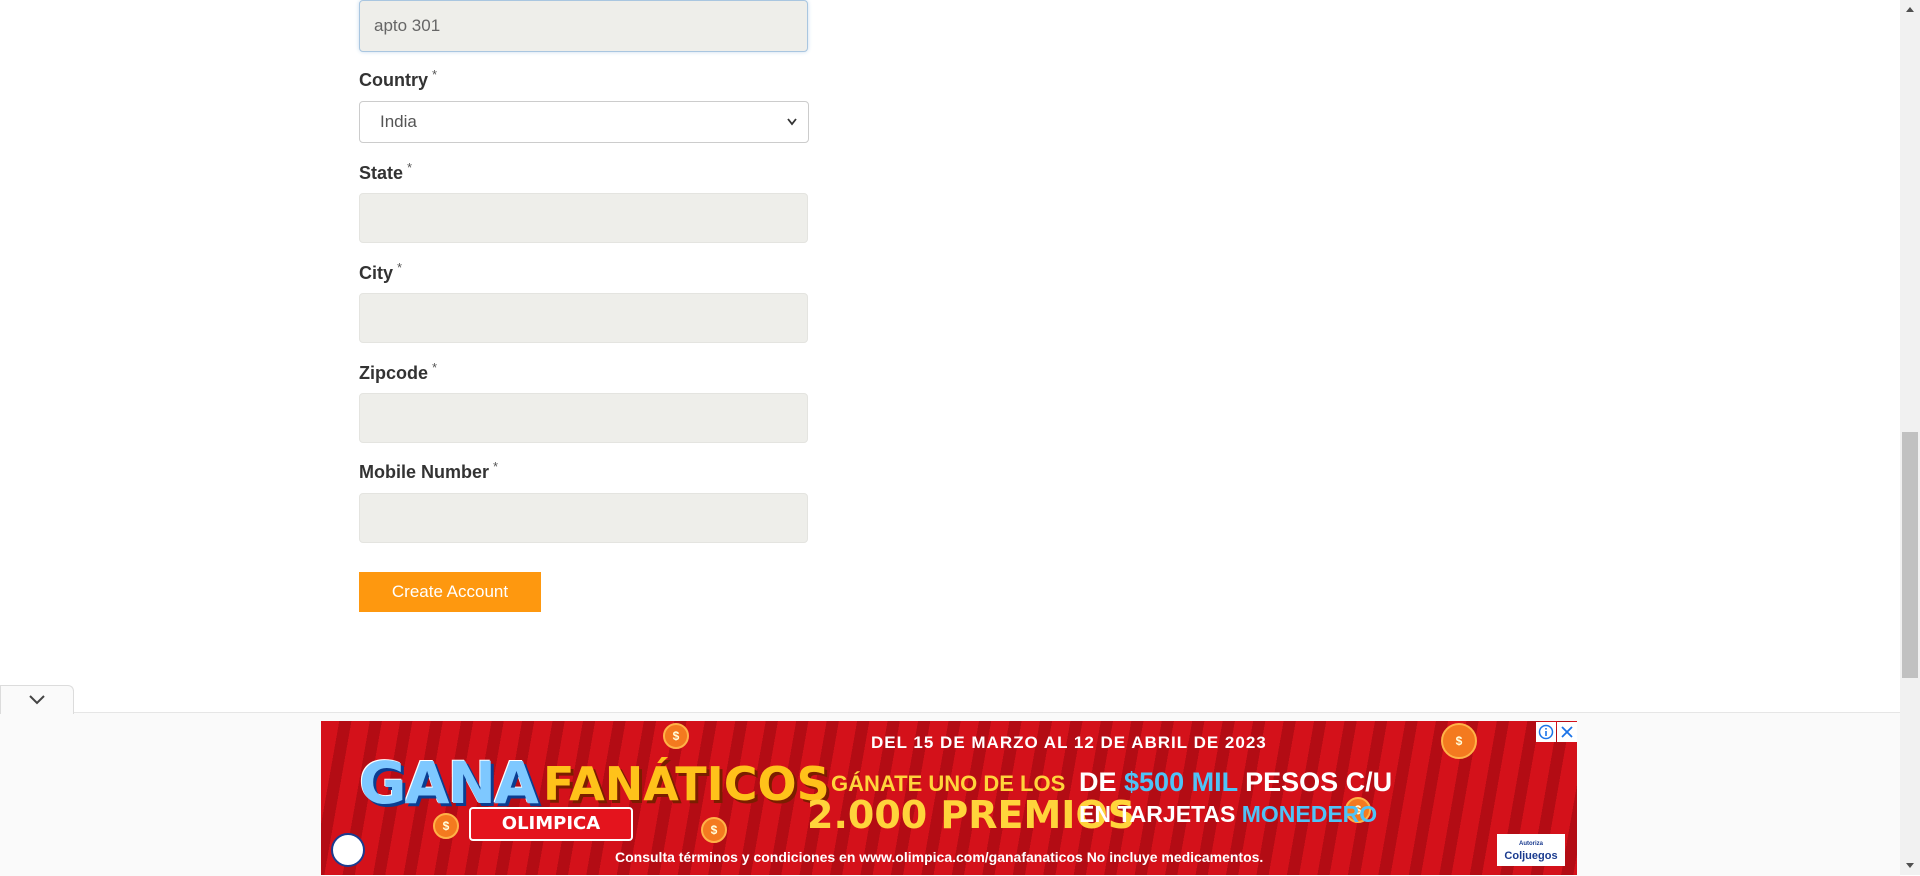  Describe the element at coordinates (381, 173) in the screenshot. I see `state-label-text: State` at that location.